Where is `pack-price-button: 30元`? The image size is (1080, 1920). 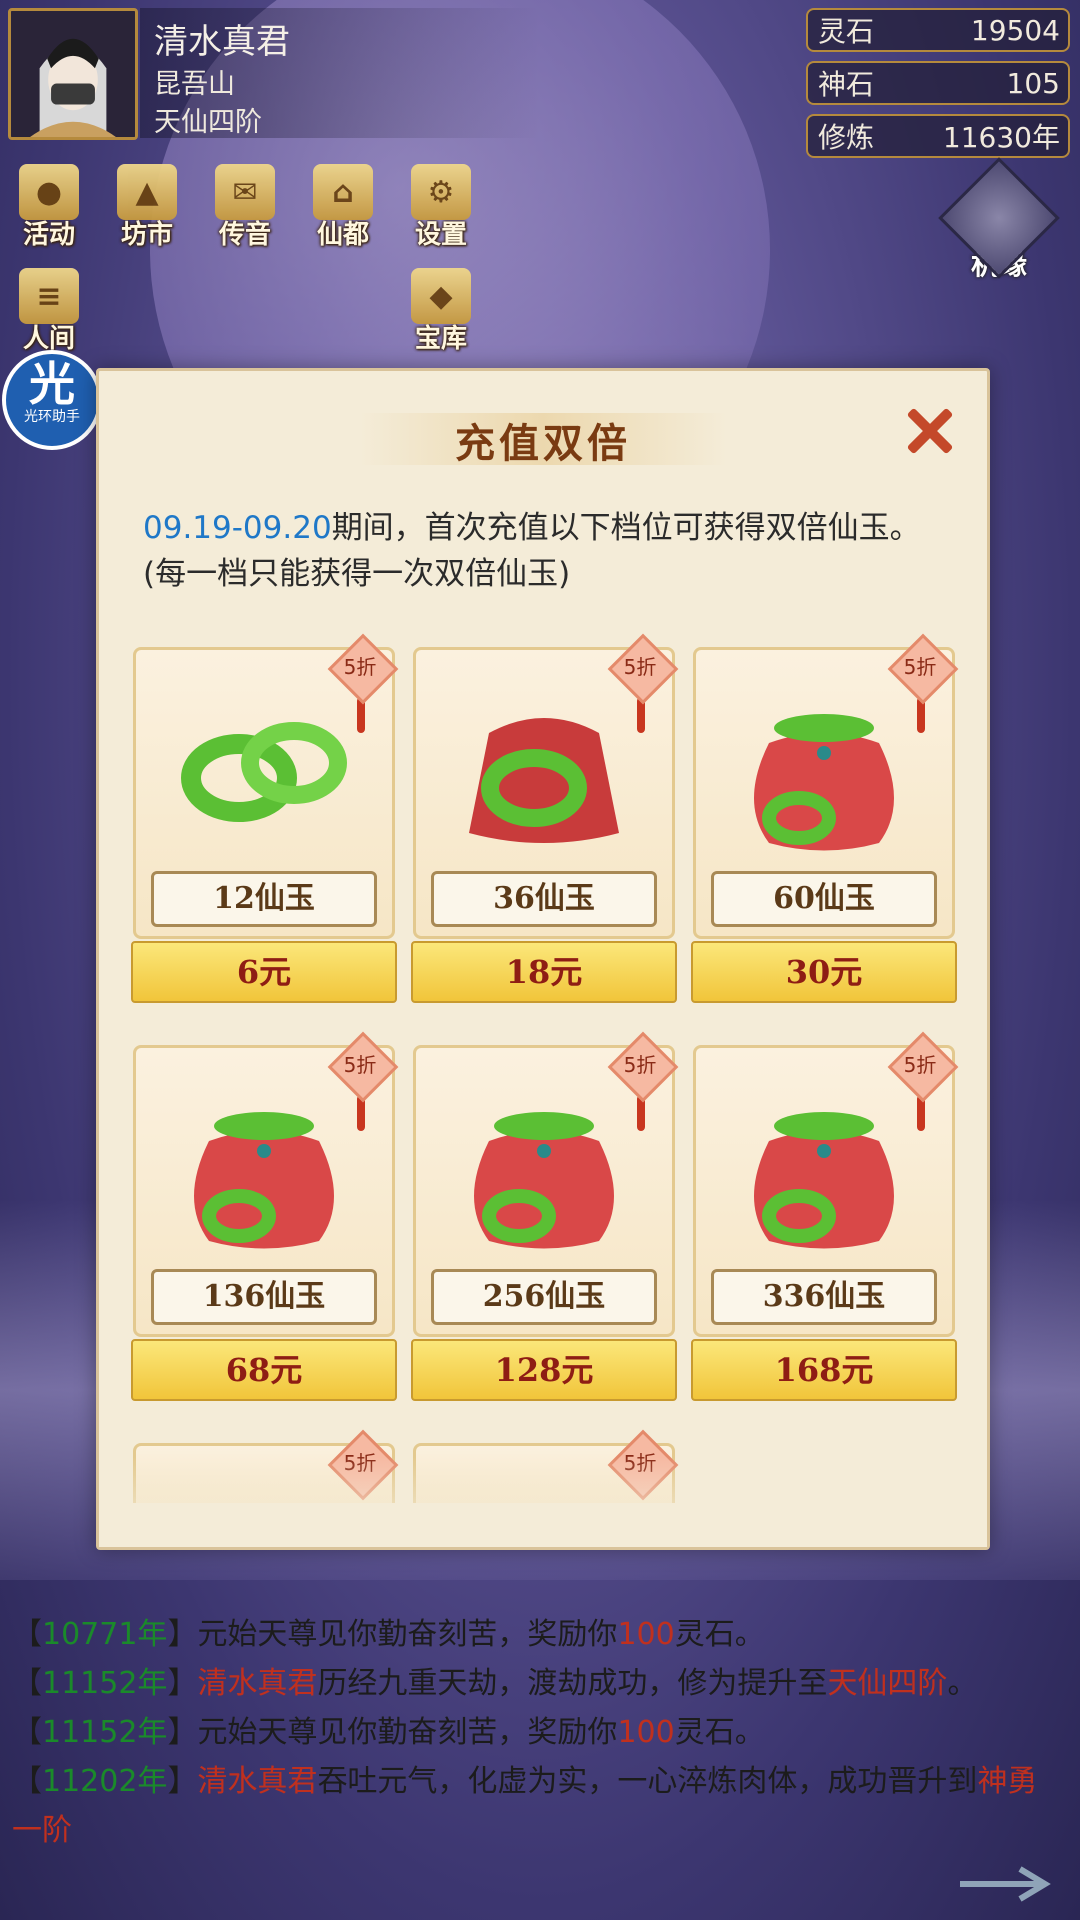
pack-price-button: 30元 is located at coordinates (824, 972).